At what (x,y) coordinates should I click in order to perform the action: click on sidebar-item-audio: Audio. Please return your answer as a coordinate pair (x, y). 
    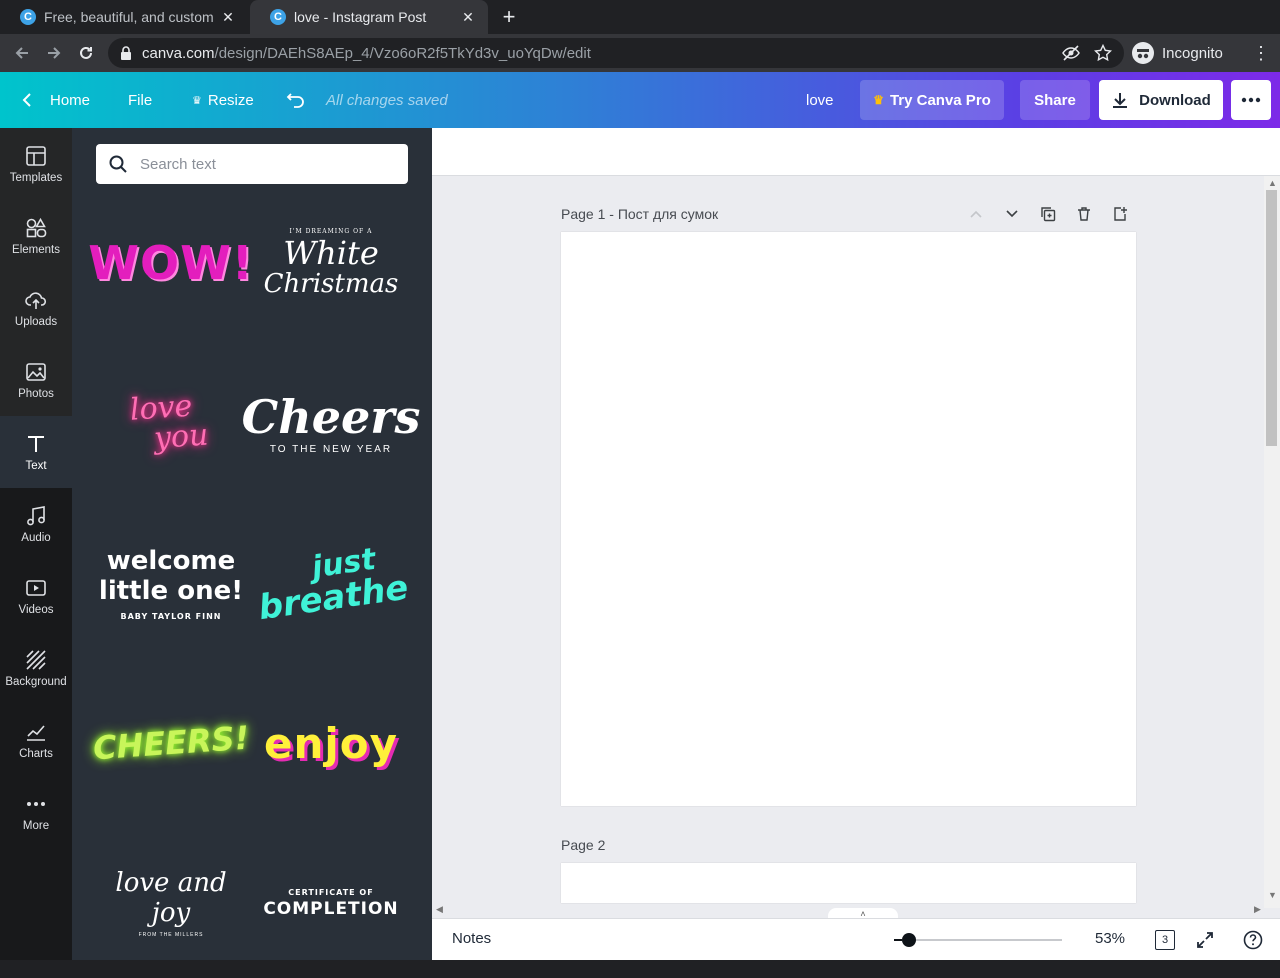
    Looking at the image, I should click on (36, 524).